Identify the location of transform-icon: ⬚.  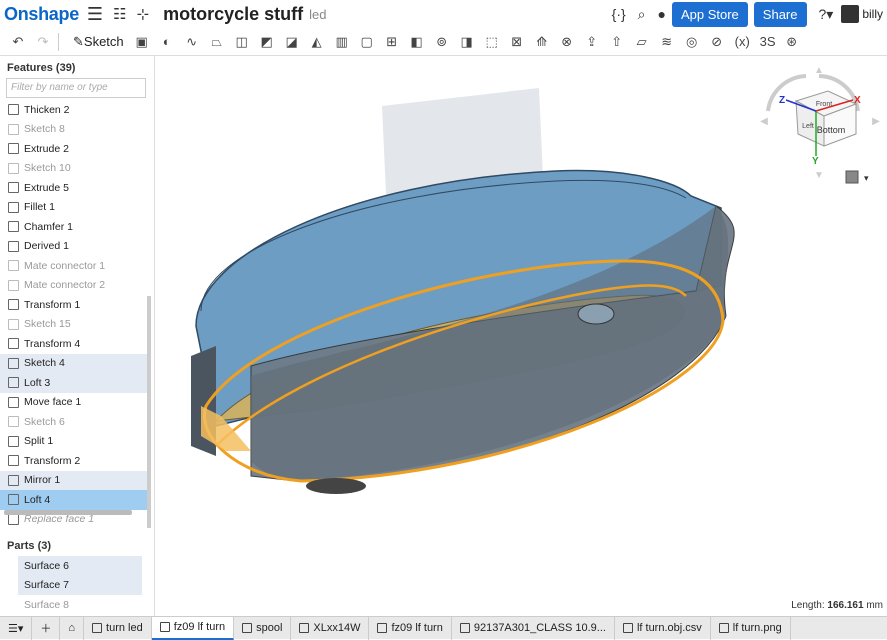
(492, 42).